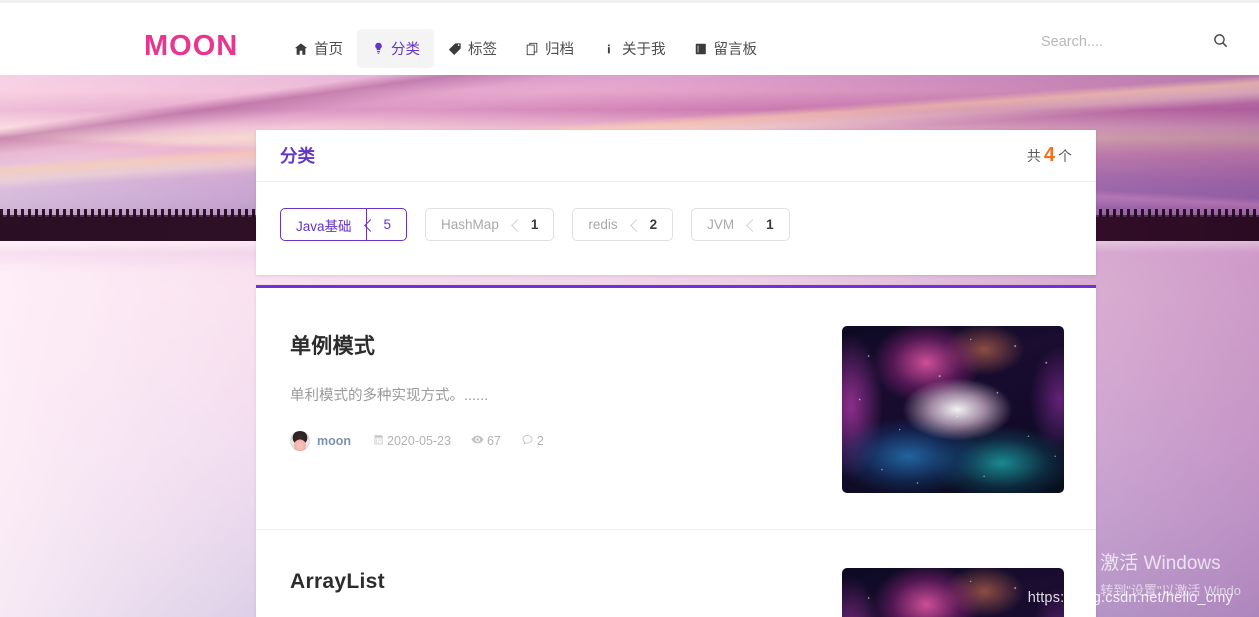 This screenshot has width=1259, height=617. Describe the element at coordinates (300, 441) in the screenshot. I see `avatar` at that location.